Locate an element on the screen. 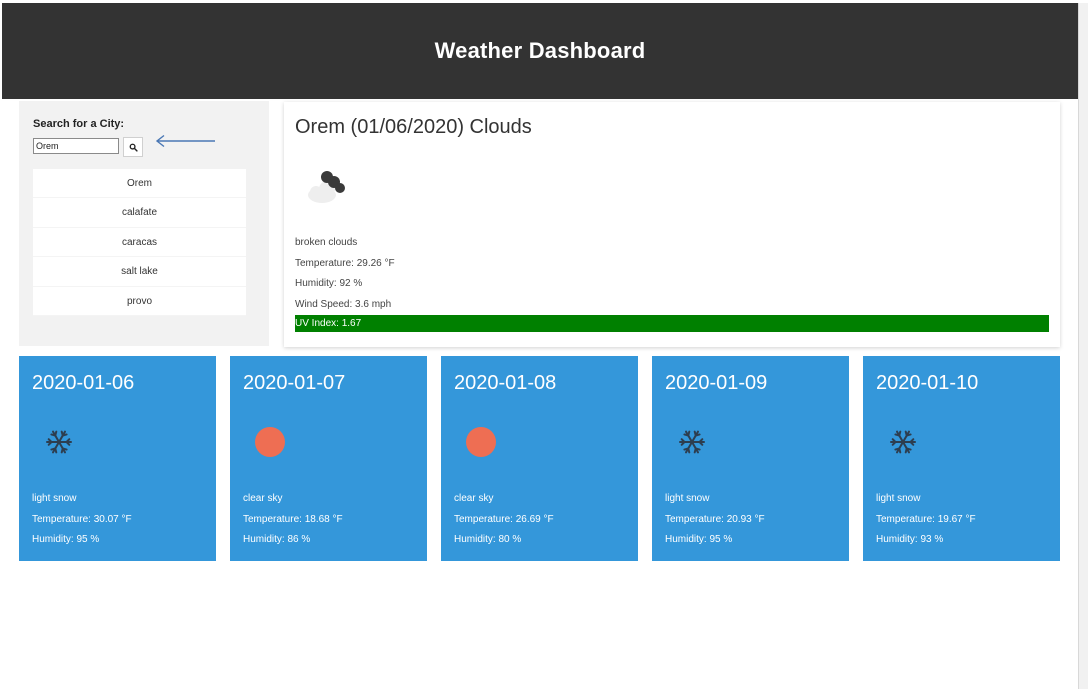 This screenshot has height=691, width=1090. page-title: Weather Dashboard is located at coordinates (540, 50).